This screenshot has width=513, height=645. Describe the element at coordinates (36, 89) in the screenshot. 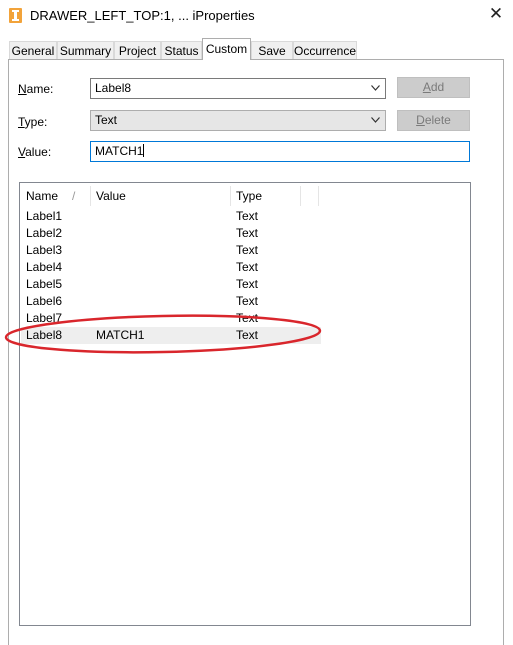

I see `name-label: Name:` at that location.